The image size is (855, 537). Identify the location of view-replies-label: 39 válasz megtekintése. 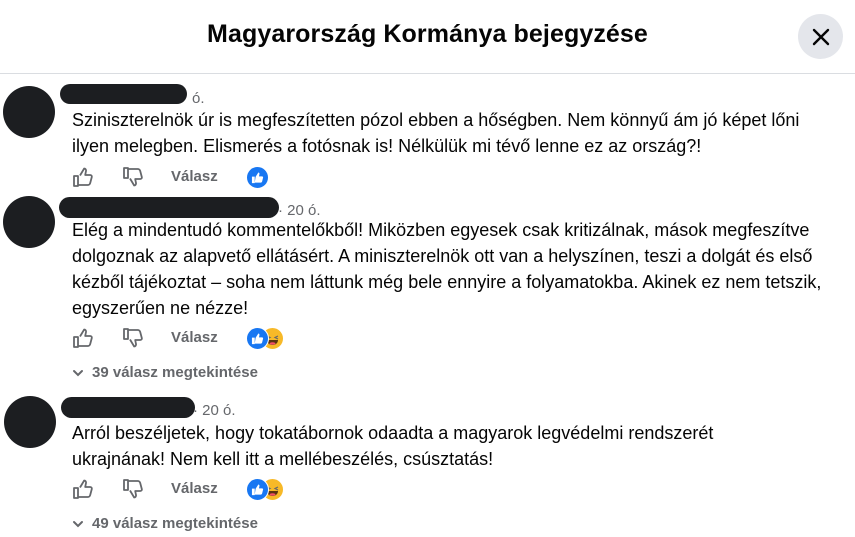
(175, 372).